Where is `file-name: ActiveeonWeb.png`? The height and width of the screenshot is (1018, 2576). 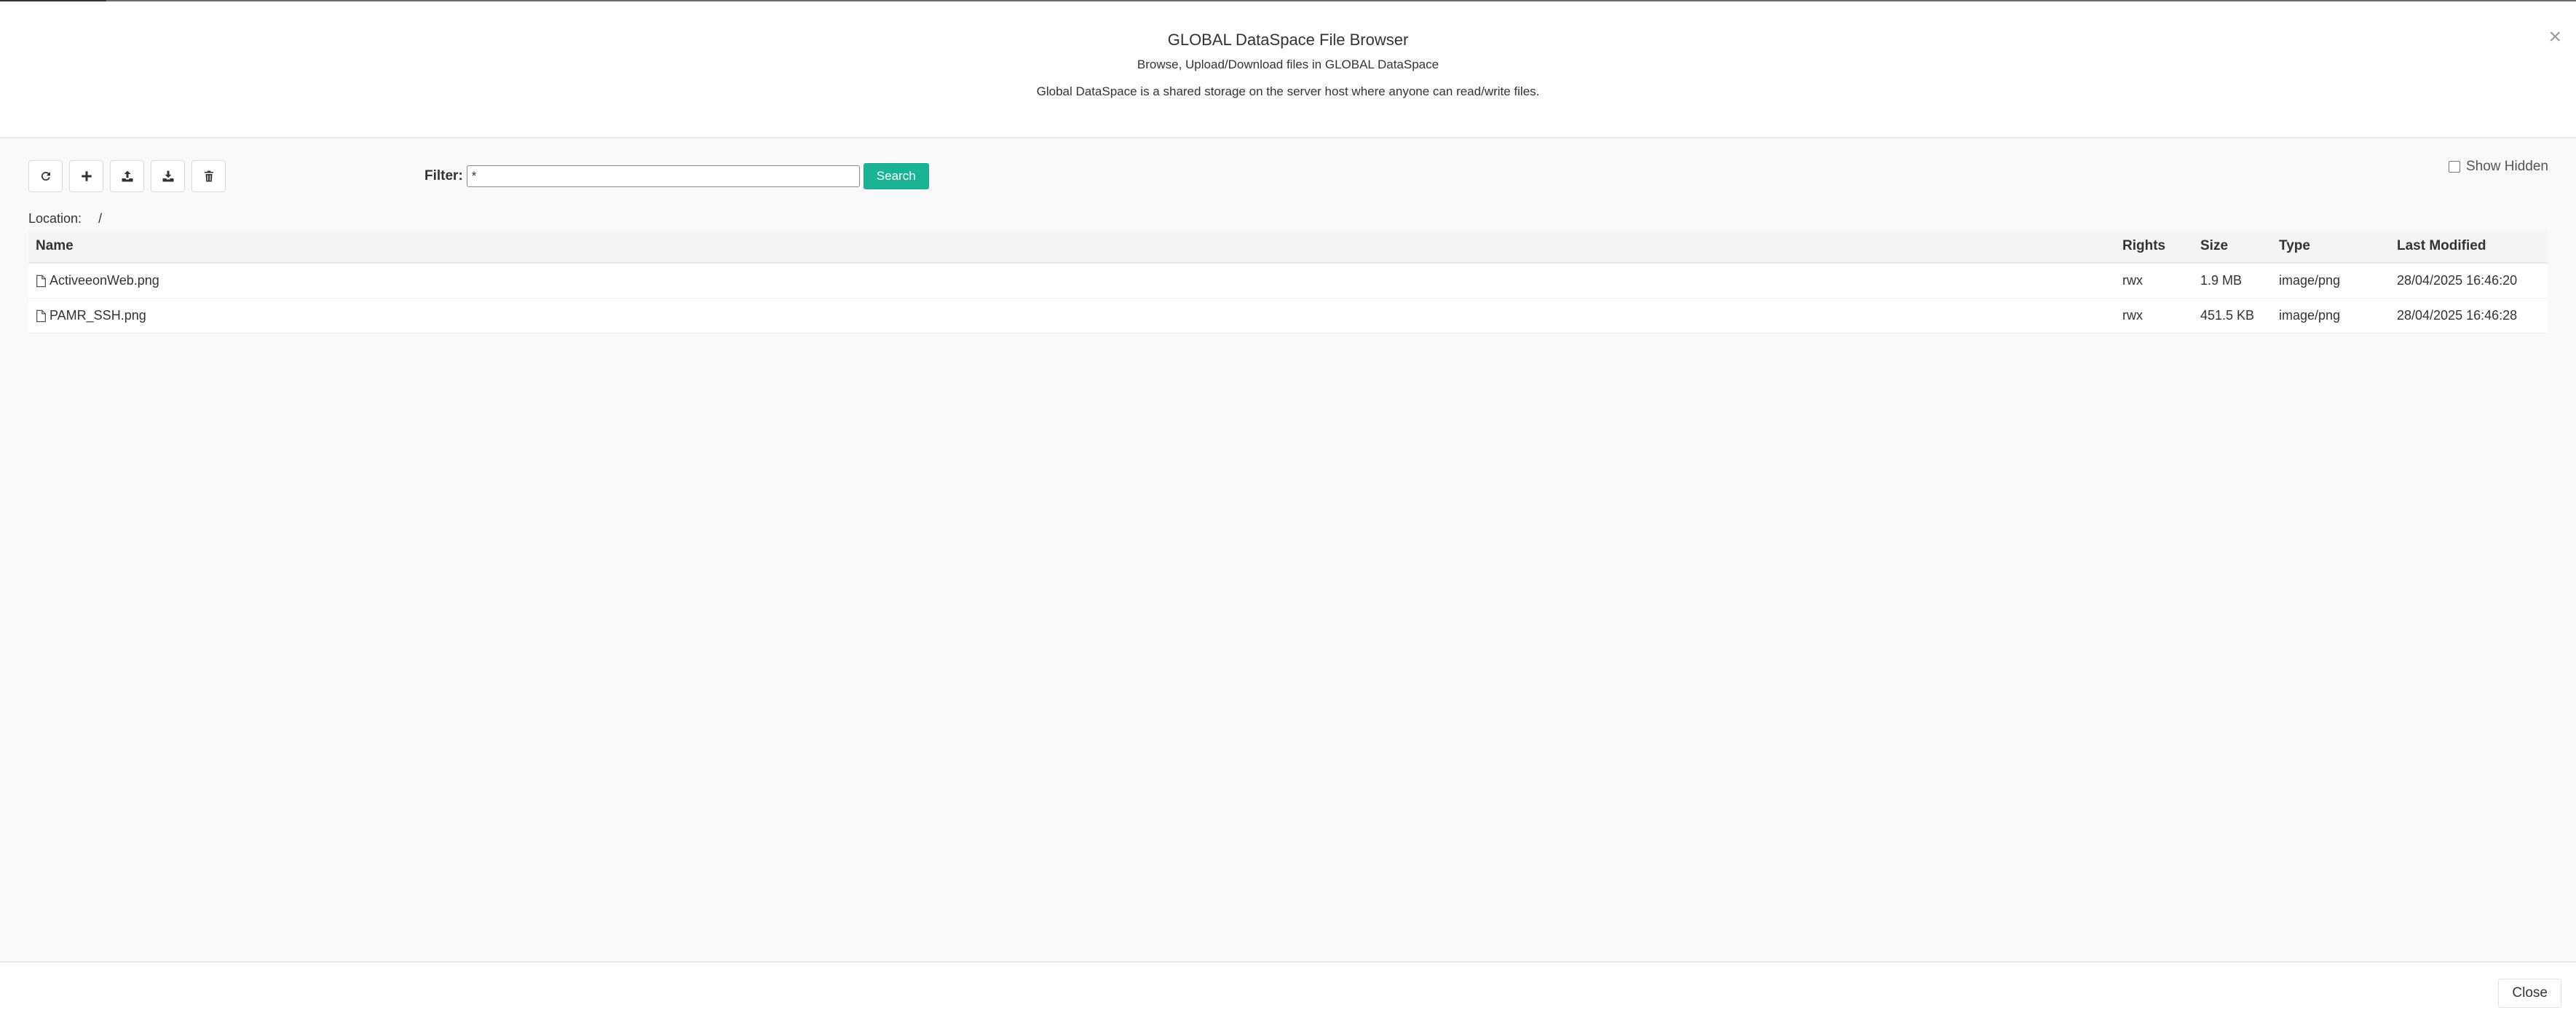
file-name: ActiveeonWeb.png is located at coordinates (104, 281).